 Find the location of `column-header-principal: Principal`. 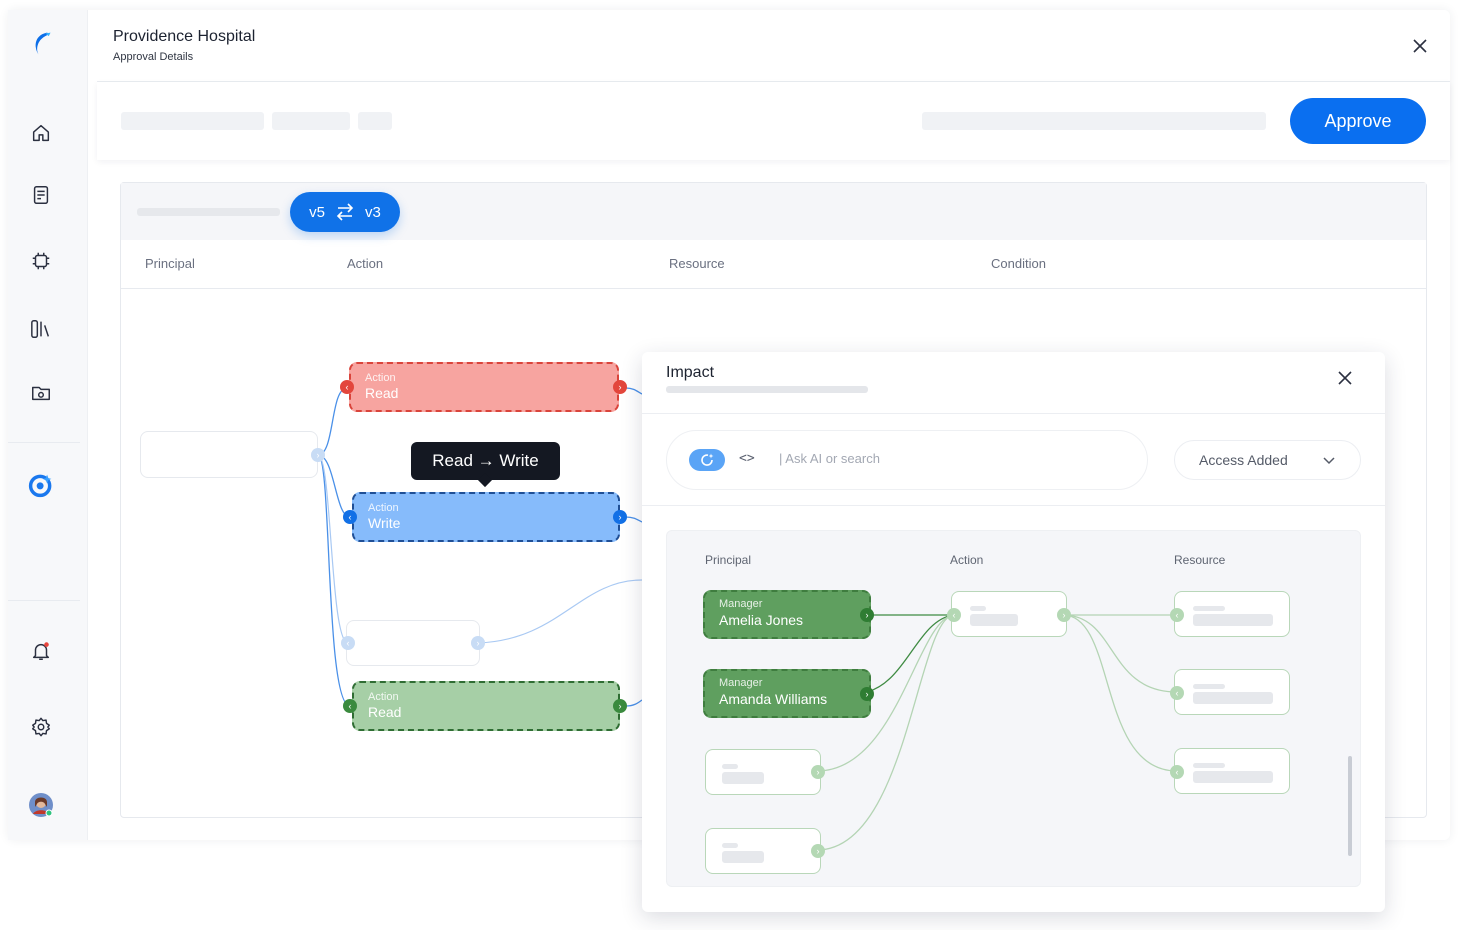

column-header-principal: Principal is located at coordinates (170, 263).